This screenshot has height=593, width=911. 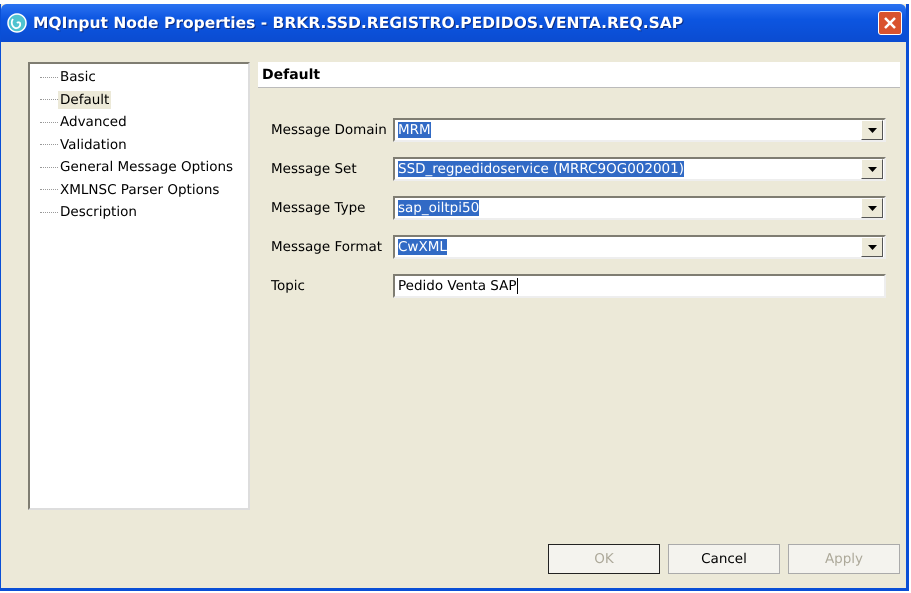 What do you see at coordinates (724, 559) in the screenshot?
I see `dialog-button: Cancel` at bounding box center [724, 559].